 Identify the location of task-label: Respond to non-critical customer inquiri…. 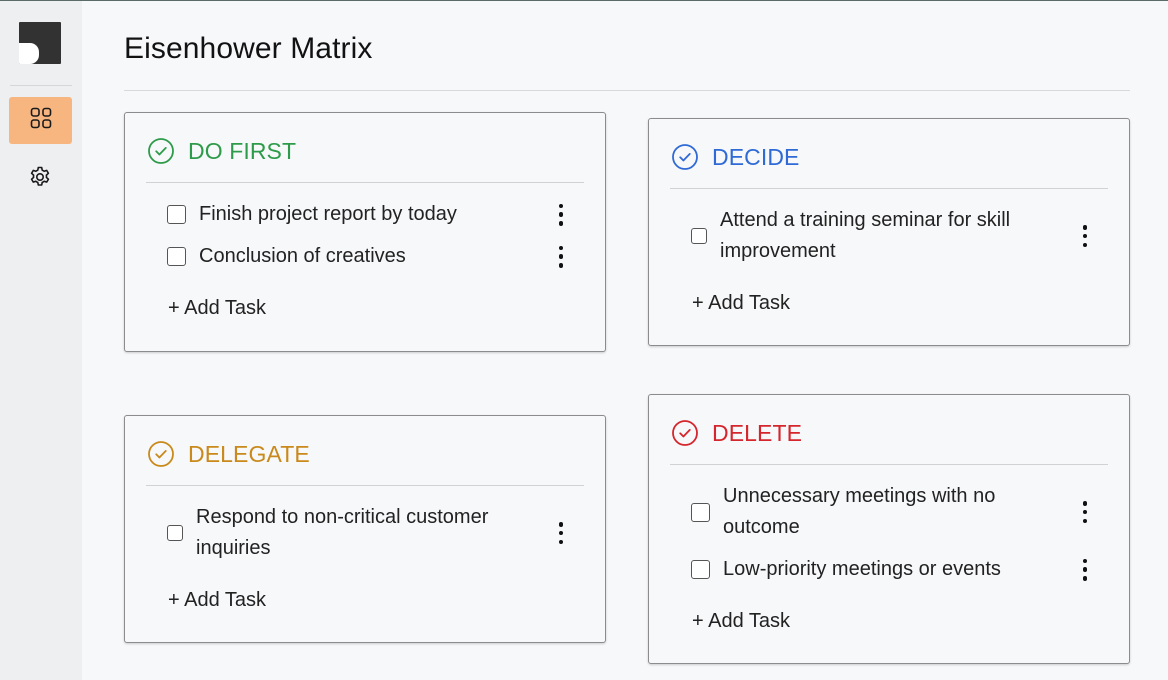
(342, 532).